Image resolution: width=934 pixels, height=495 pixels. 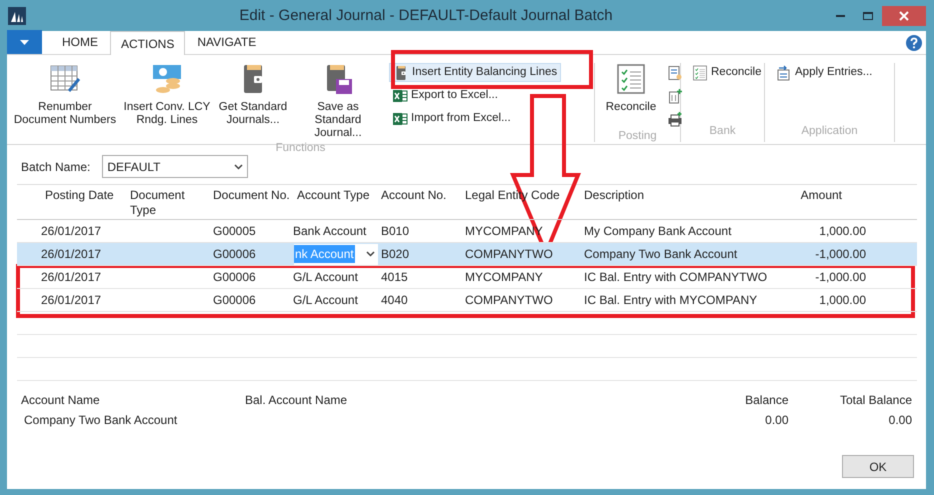 What do you see at coordinates (148, 43) in the screenshot?
I see `ribbon-tab: ACTIONS` at bounding box center [148, 43].